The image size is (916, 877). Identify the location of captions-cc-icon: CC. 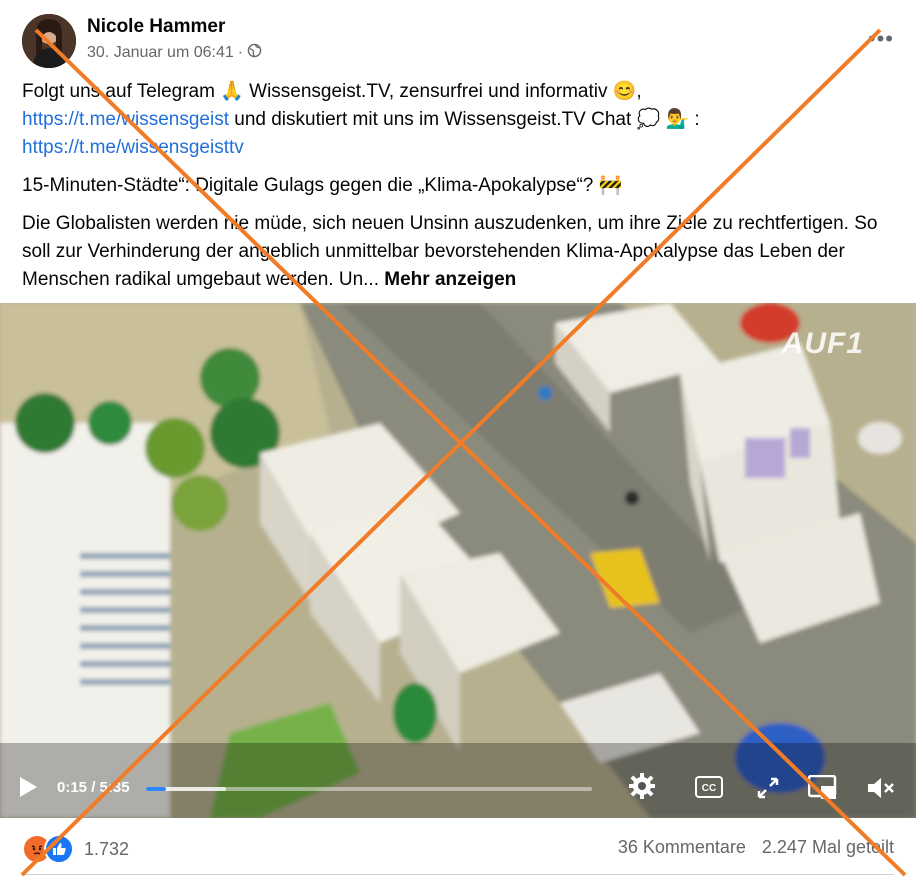
(709, 789).